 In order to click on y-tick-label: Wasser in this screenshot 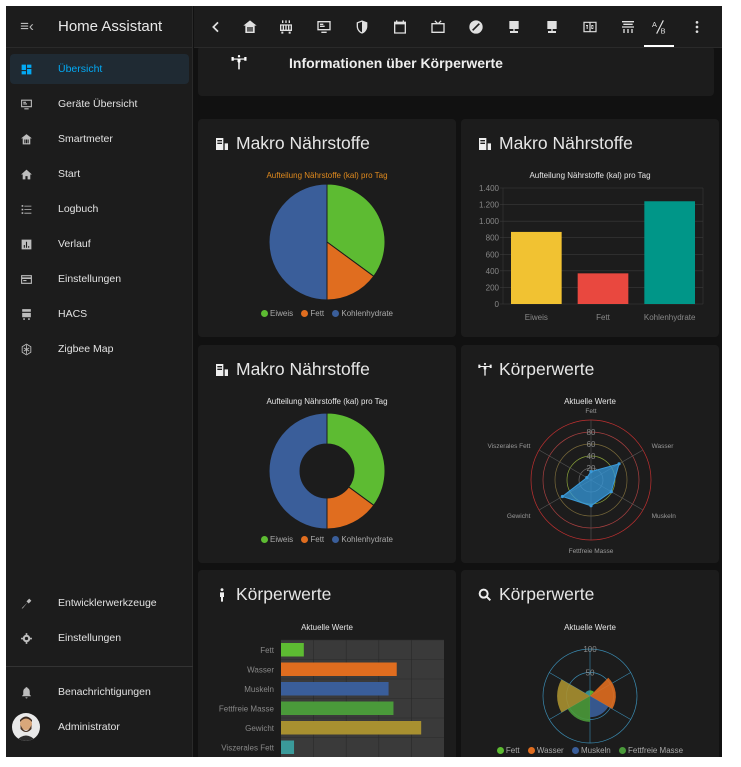, I will do `click(260, 669)`.